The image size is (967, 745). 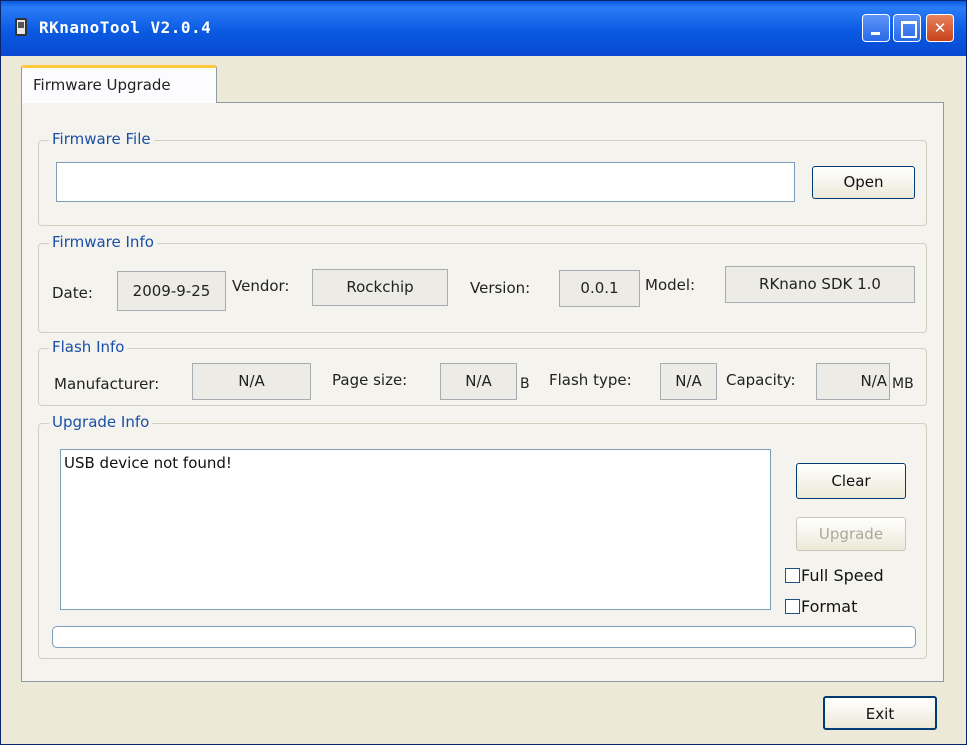 I want to click on model-value: RKnano SDK 1.0, so click(x=820, y=284).